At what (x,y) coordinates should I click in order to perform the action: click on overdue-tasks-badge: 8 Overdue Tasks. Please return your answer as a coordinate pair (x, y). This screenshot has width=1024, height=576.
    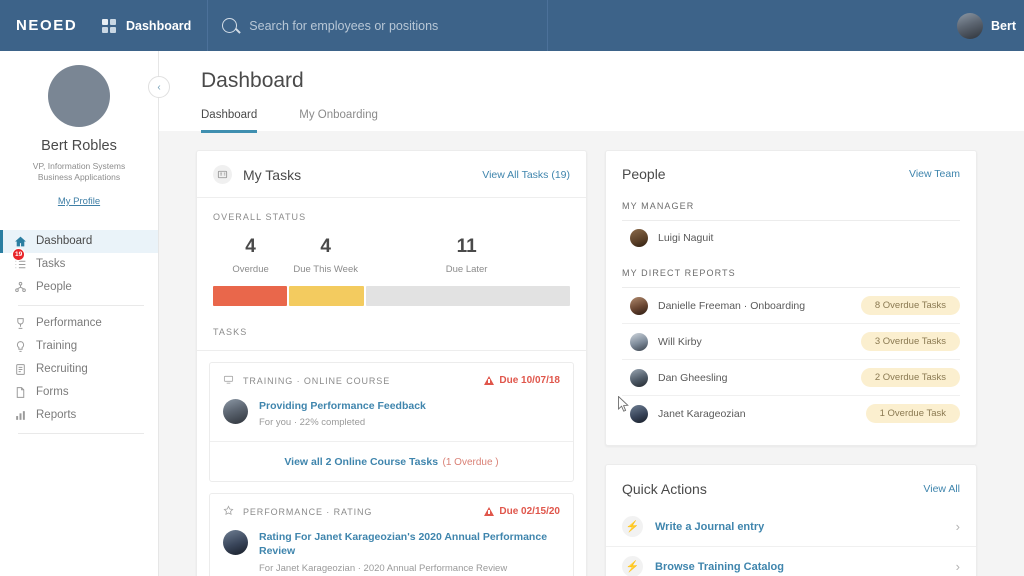
    Looking at the image, I should click on (910, 305).